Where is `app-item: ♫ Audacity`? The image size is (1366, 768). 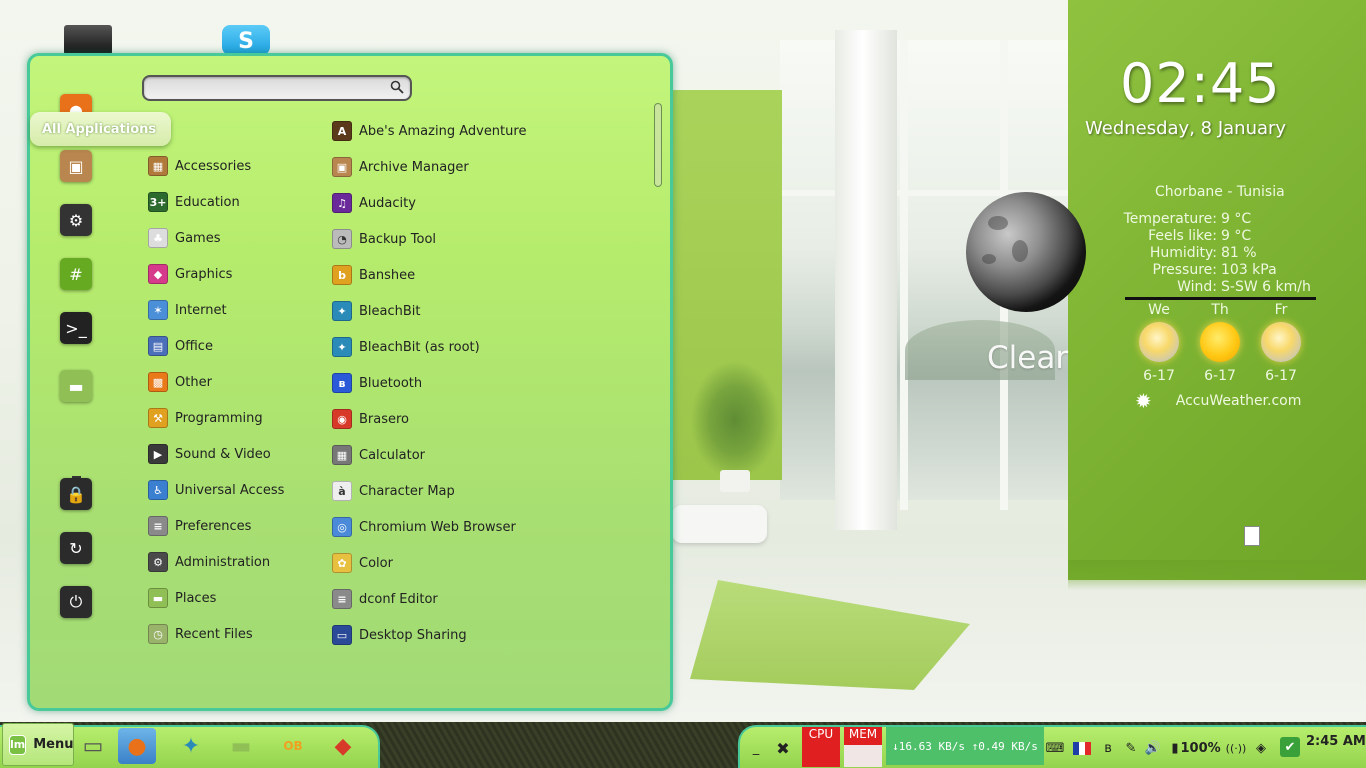 app-item: ♫ Audacity is located at coordinates (374, 203).